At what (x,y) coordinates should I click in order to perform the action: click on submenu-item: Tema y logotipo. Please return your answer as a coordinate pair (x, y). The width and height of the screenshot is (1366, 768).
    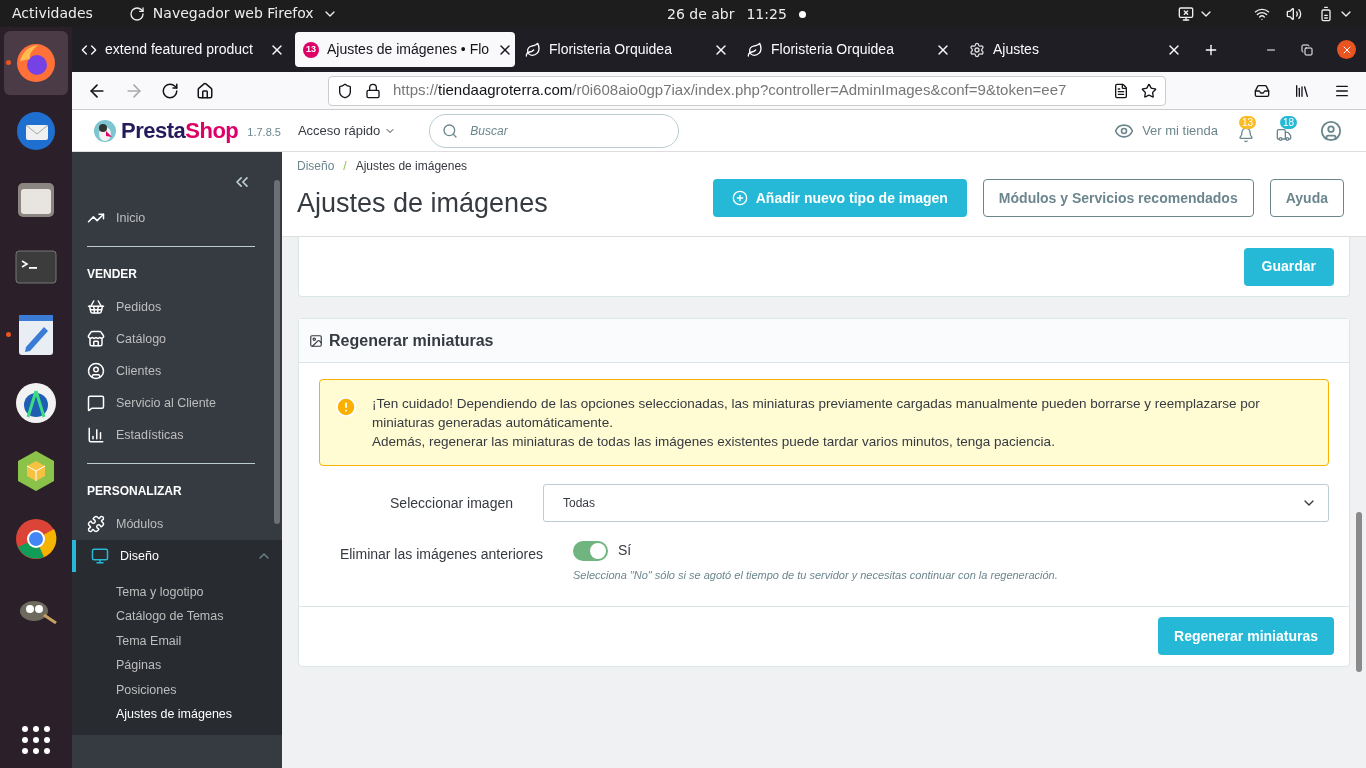
    Looking at the image, I should click on (177, 592).